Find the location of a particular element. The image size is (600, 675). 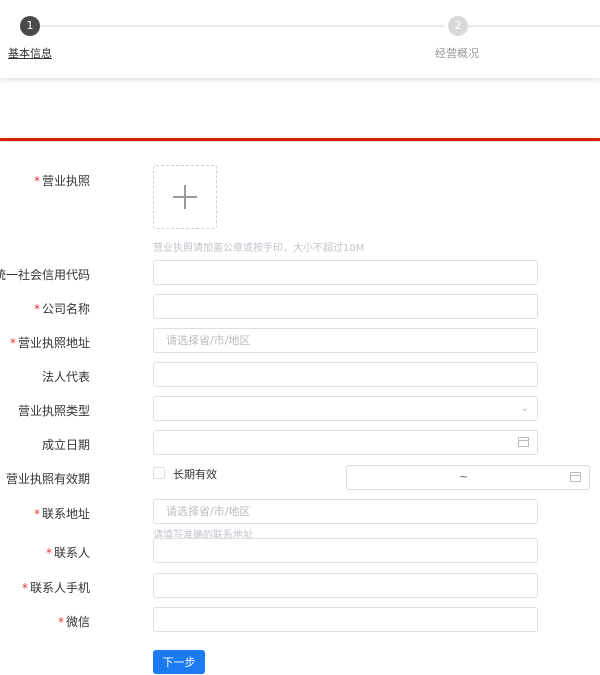

contact-person-label: * 联系人 is located at coordinates (67, 553).